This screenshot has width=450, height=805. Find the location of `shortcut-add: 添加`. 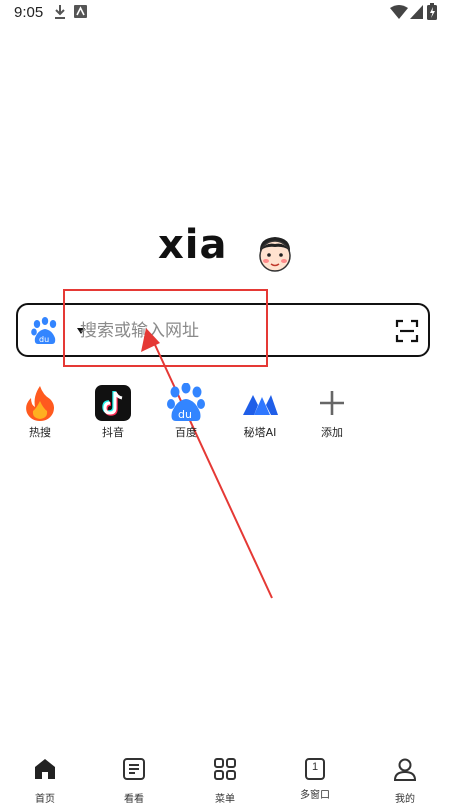

shortcut-add: 添加 is located at coordinates (332, 411).